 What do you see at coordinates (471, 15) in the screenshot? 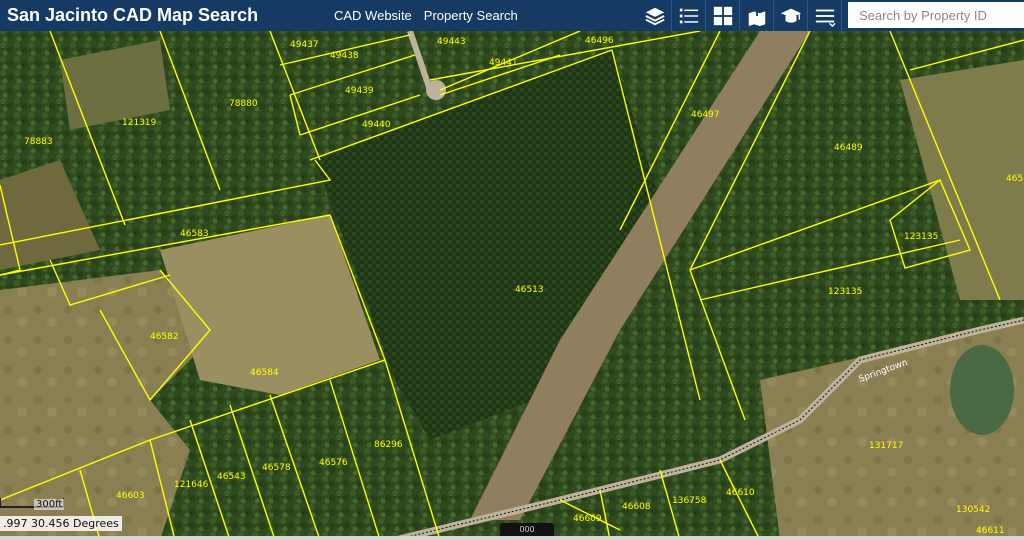
I see `property-search-link: Property Search` at bounding box center [471, 15].